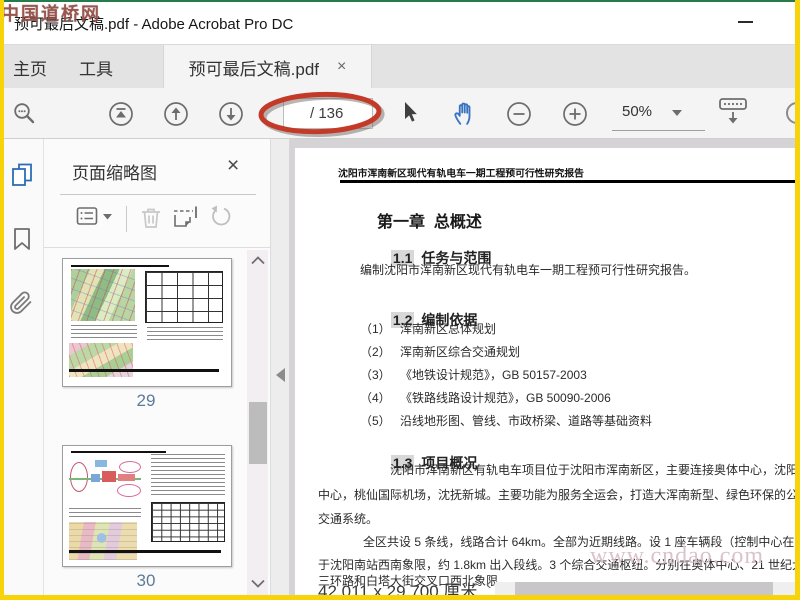 The width and height of the screenshot is (800, 600). I want to click on page-down-icon, so click(231, 114).